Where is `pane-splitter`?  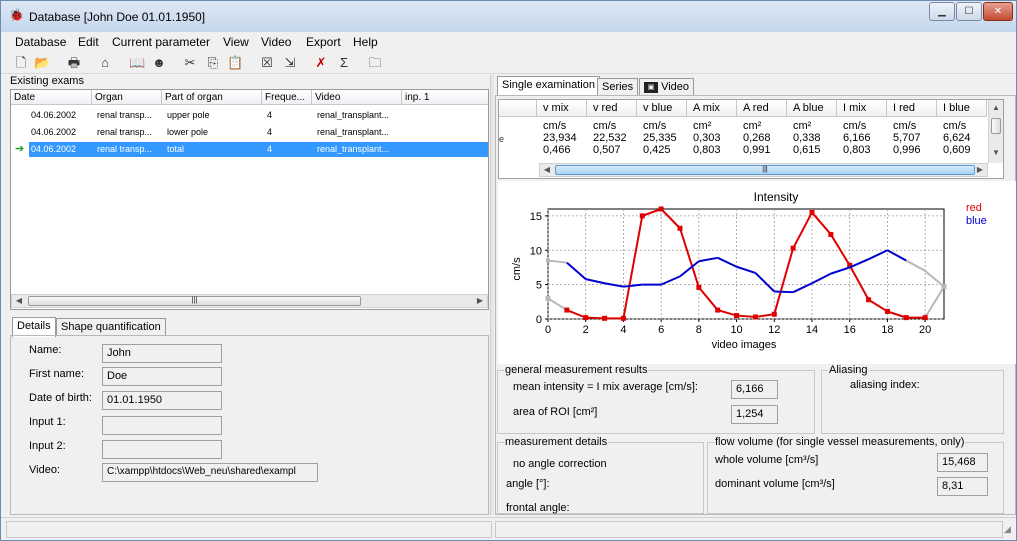
pane-splitter is located at coordinates (492, 295).